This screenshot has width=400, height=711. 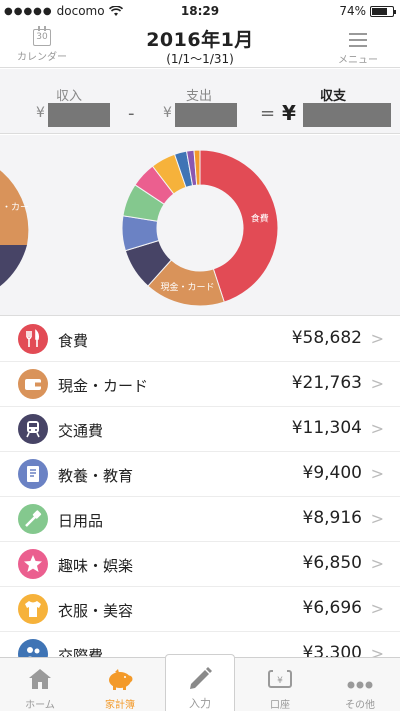 What do you see at coordinates (332, 608) in the screenshot?
I see `category-amount: ¥6,696` at bounding box center [332, 608].